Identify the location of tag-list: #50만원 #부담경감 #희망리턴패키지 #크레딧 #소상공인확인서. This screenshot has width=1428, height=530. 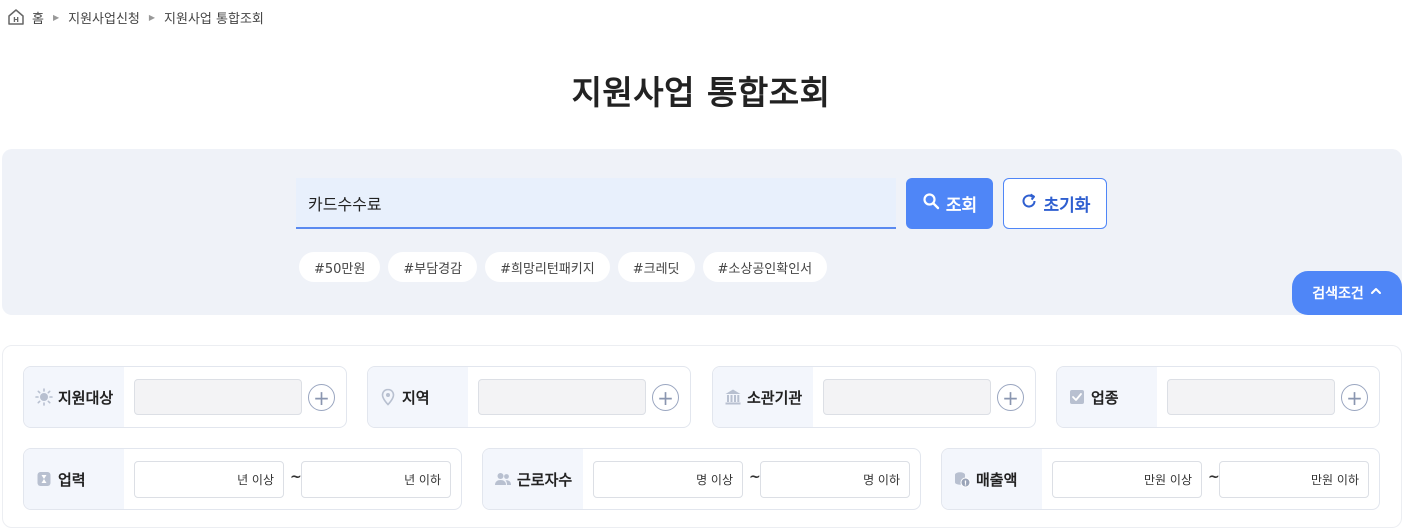
(563, 267).